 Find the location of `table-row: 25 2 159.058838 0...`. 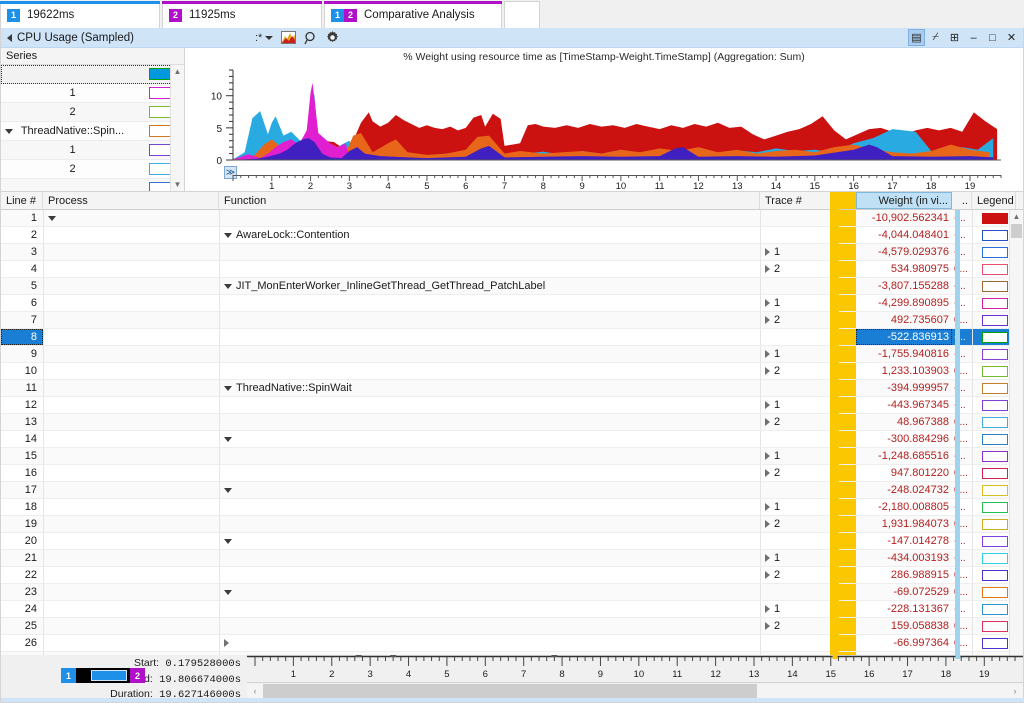

table-row: 25 2 159.058838 0... is located at coordinates (512, 626).